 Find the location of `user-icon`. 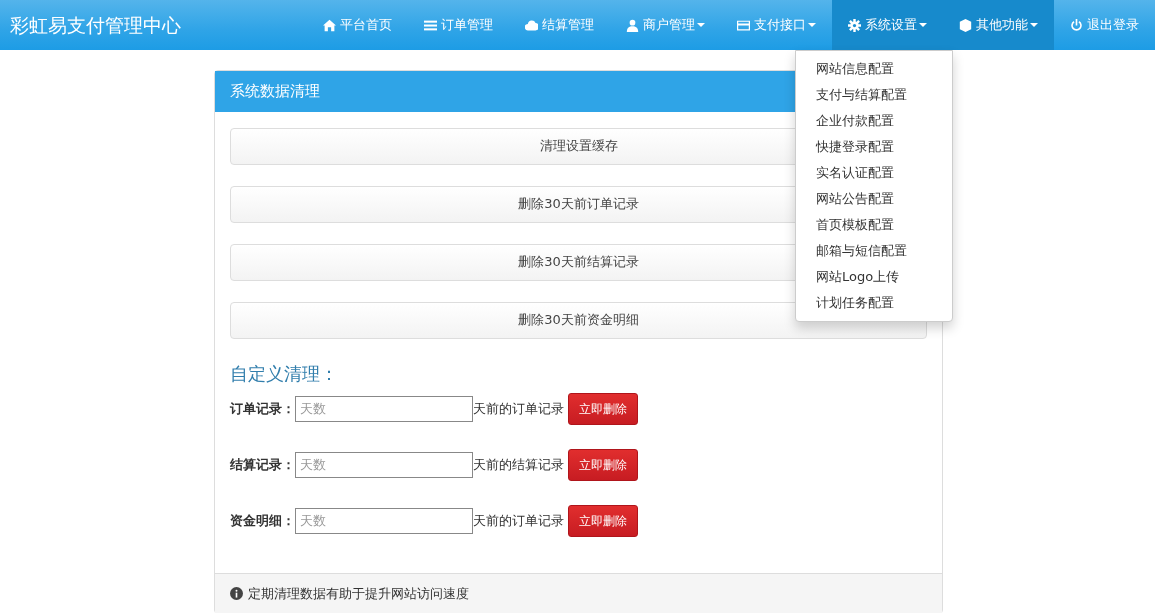

user-icon is located at coordinates (632, 25).